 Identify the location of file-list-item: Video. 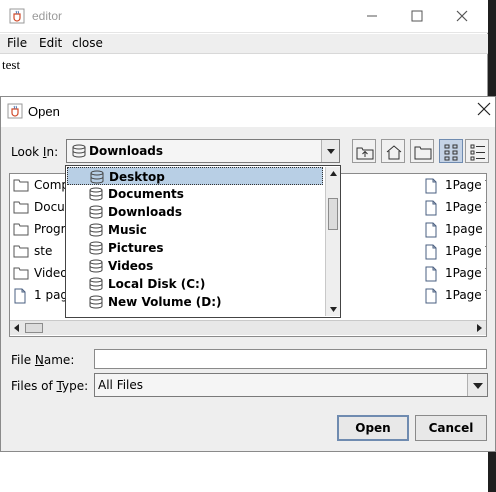
(39, 274).